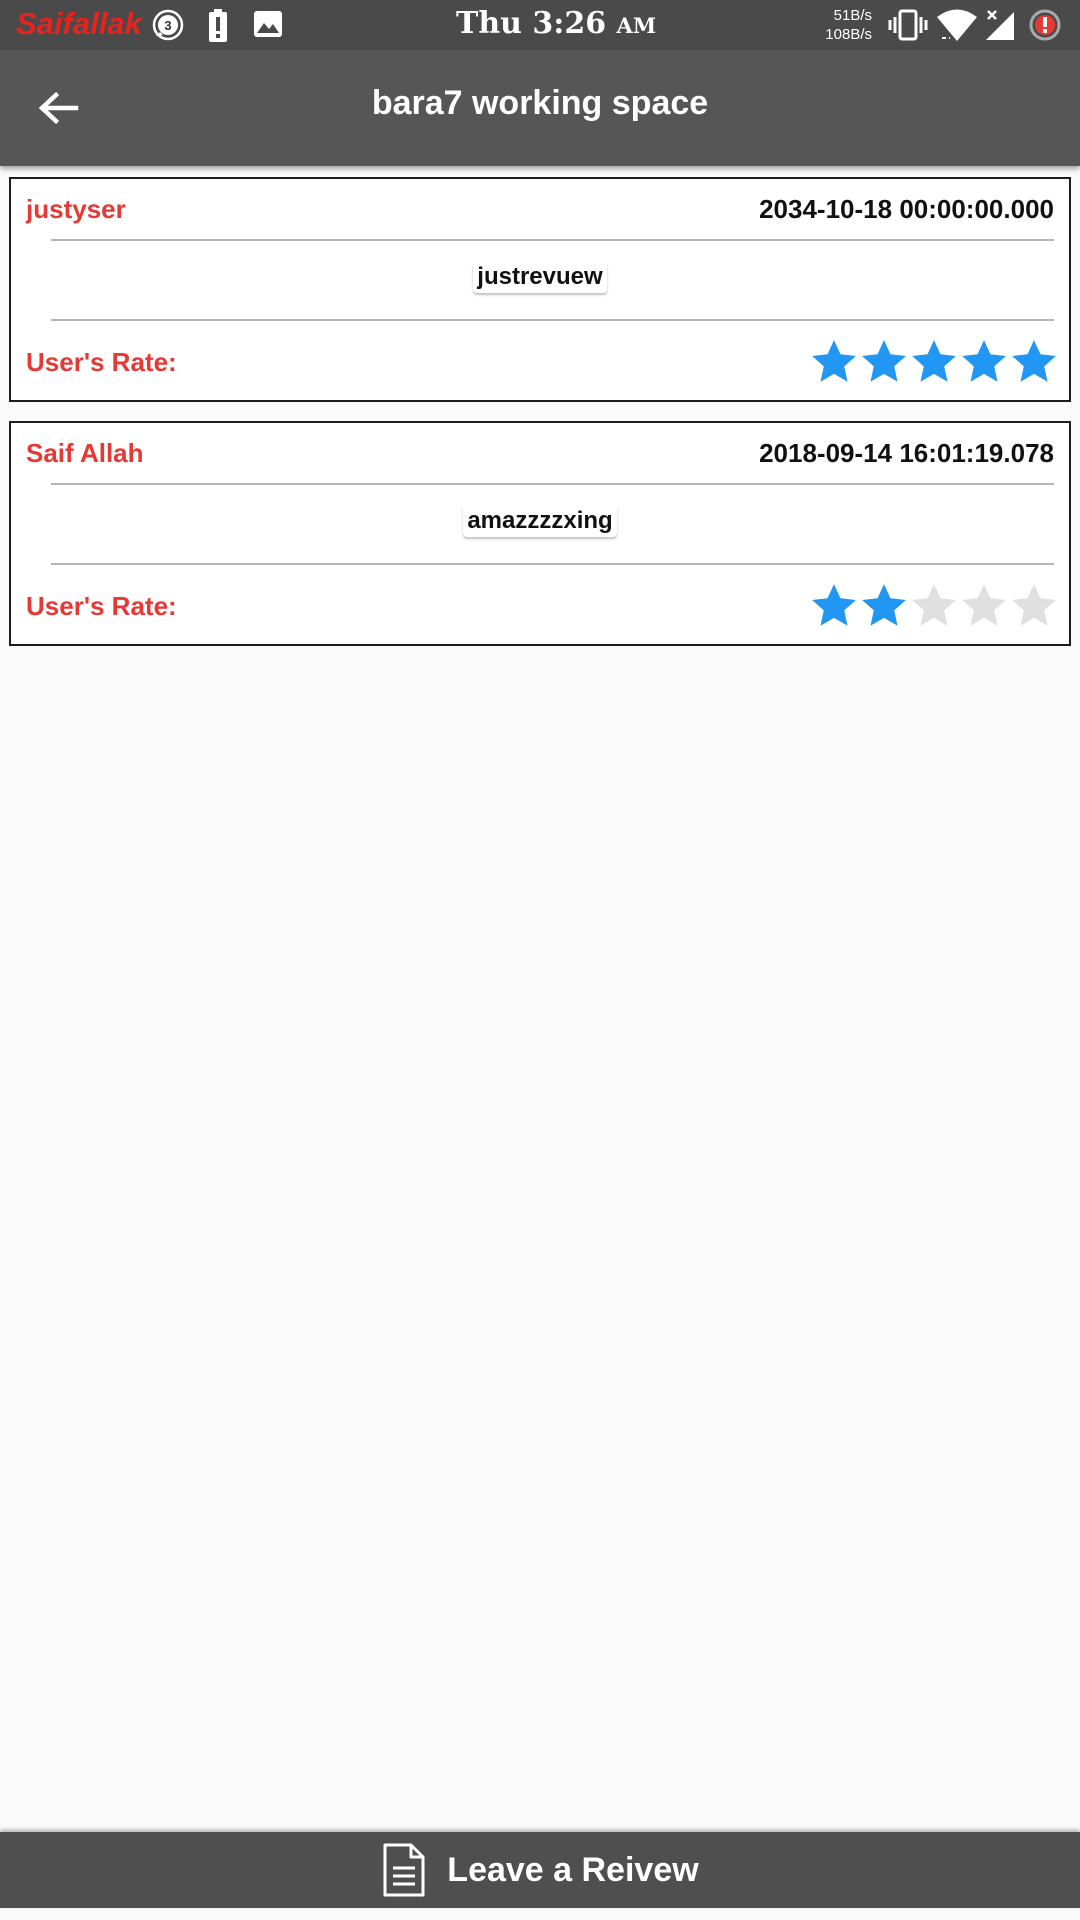 Image resolution: width=1080 pixels, height=1920 pixels. I want to click on clock: Thu 3:26 AM, so click(556, 23).